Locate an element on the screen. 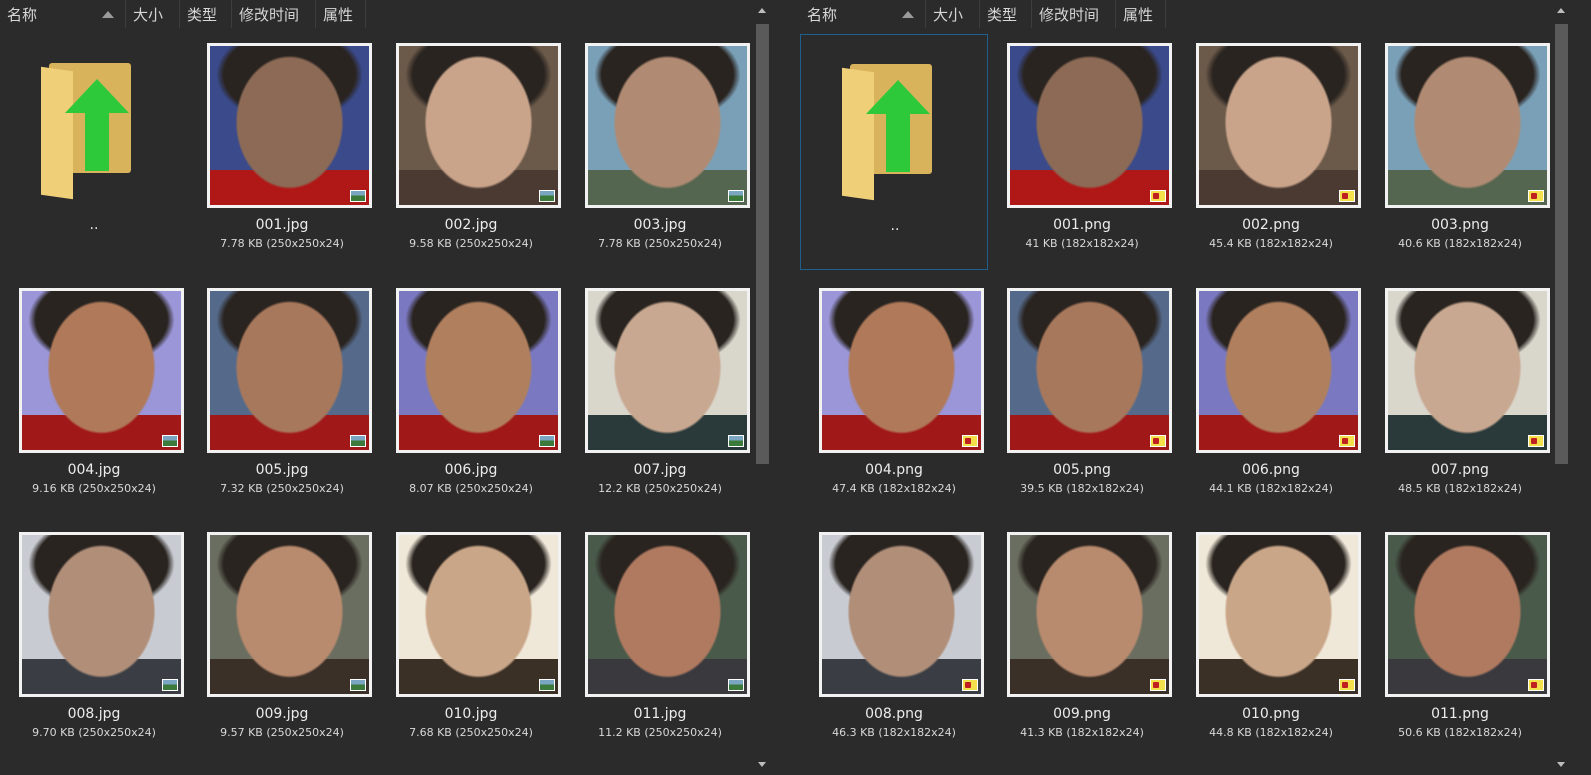  file-tile: 001.png 41 KB (182x182x24) is located at coordinates (1082, 152).